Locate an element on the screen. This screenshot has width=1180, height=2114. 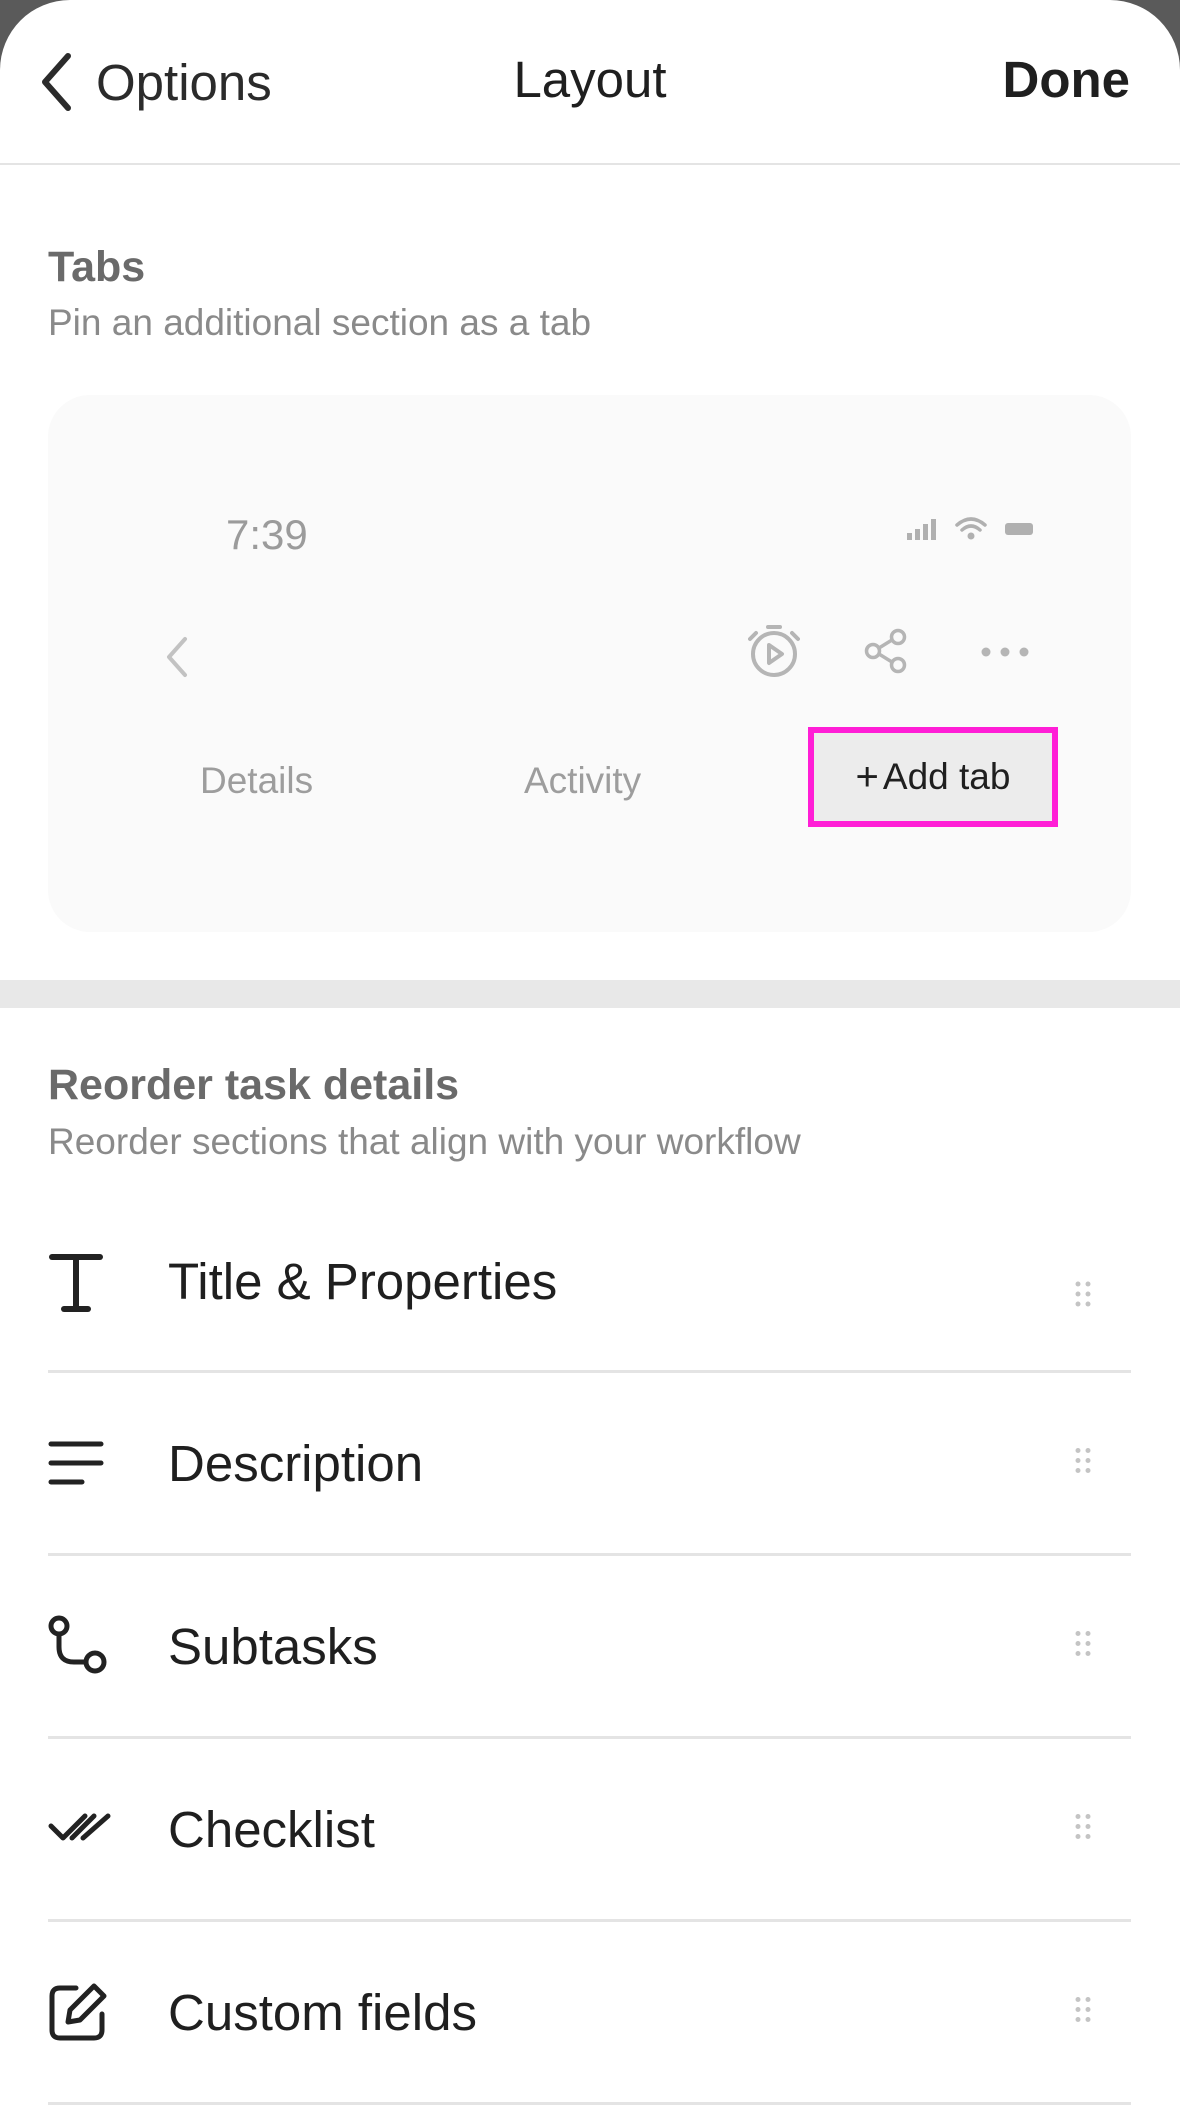
preview-tab-activity: Activity is located at coordinates (583, 780).